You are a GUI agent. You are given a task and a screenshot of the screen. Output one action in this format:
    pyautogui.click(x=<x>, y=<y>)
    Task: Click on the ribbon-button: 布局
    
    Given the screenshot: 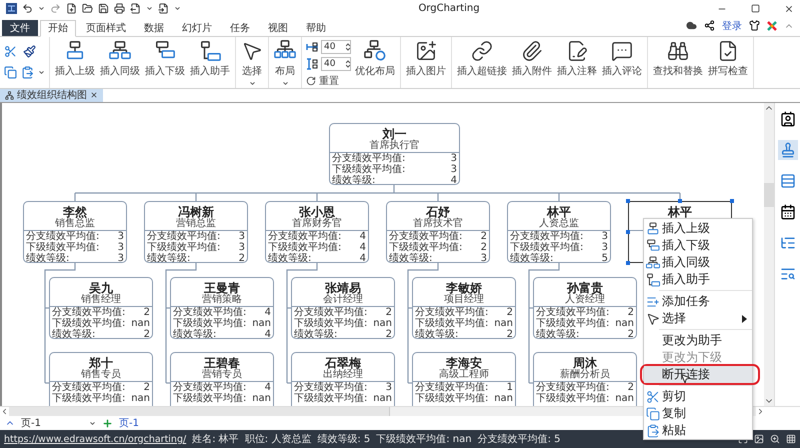 What is the action you would take?
    pyautogui.click(x=285, y=63)
    